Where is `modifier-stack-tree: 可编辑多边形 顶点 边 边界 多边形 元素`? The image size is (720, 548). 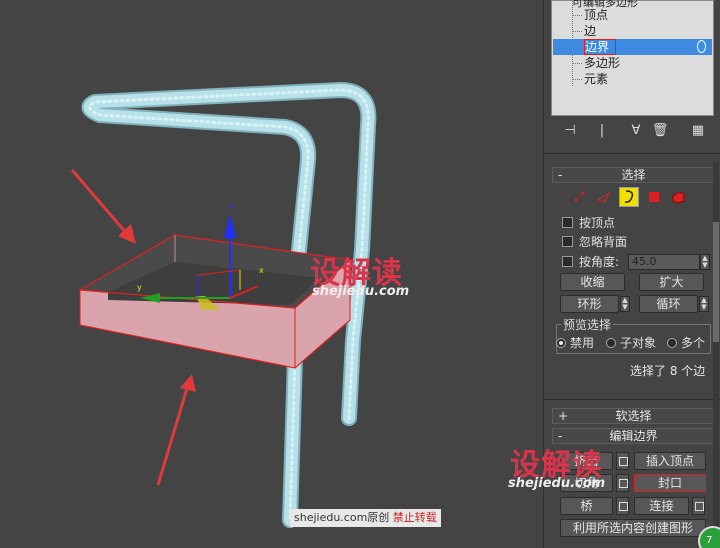 modifier-stack-tree: 可编辑多边形 顶点 边 边界 多边形 元素 is located at coordinates (632, 58).